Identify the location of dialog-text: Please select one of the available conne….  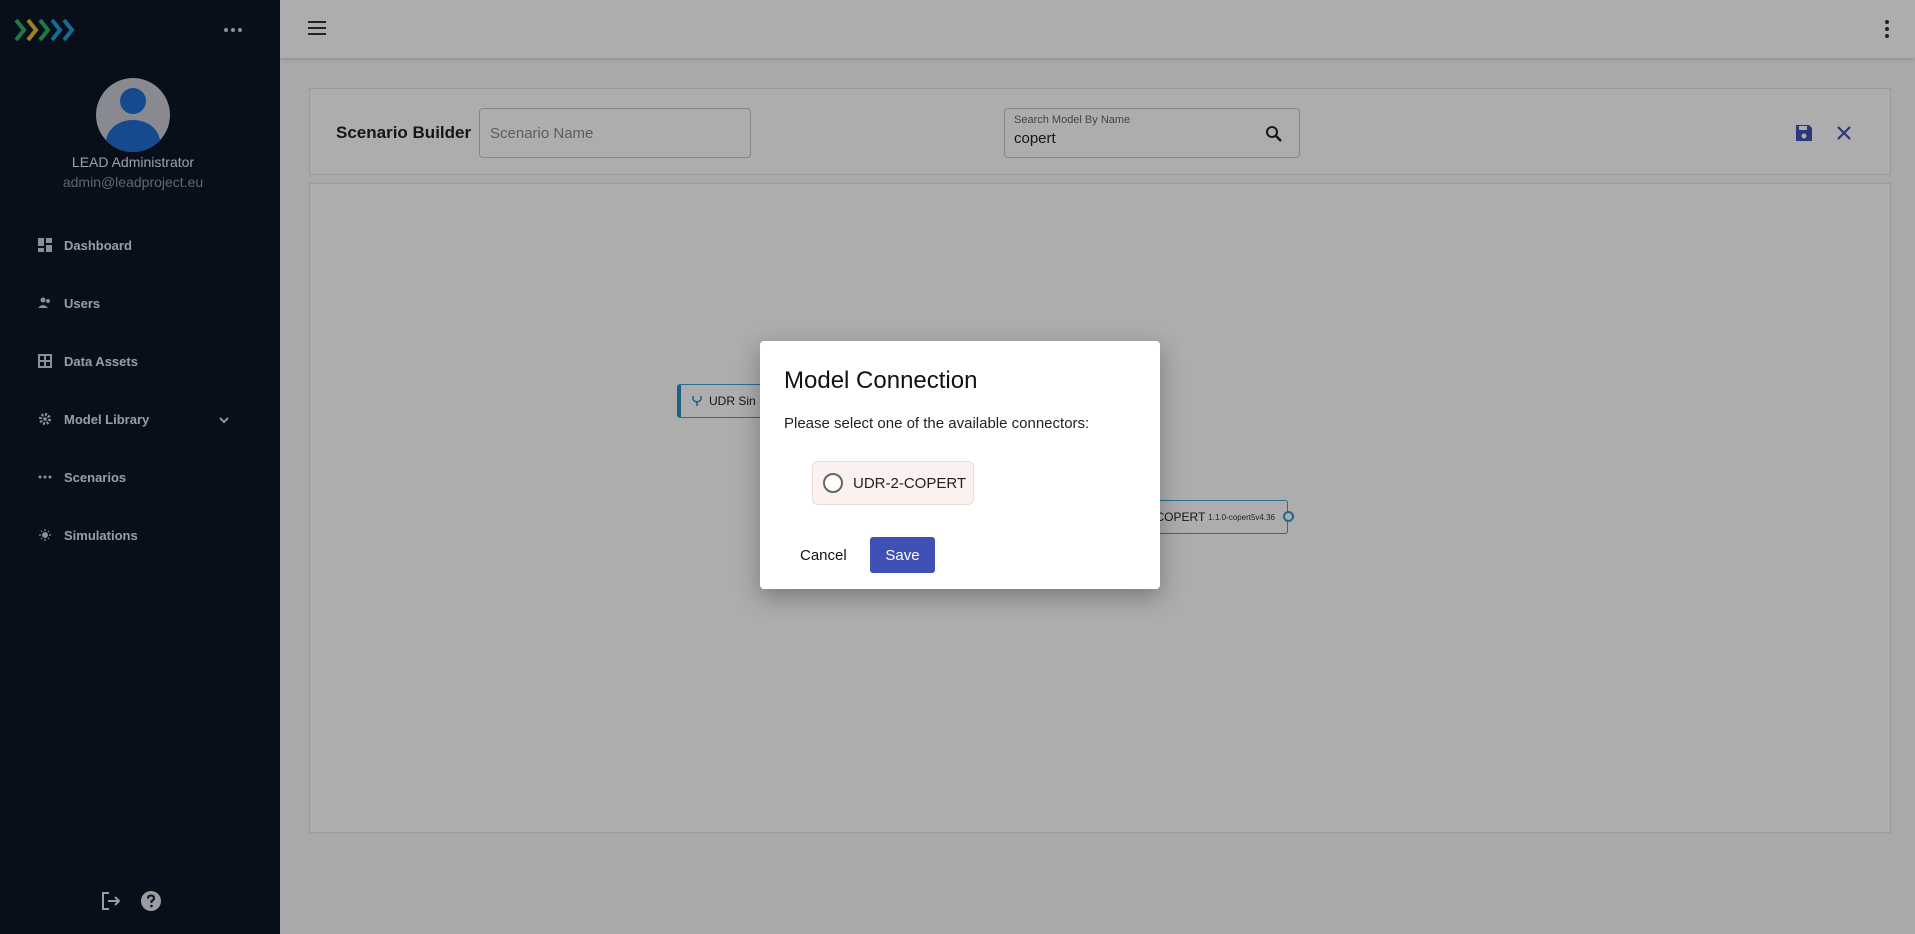
(937, 423).